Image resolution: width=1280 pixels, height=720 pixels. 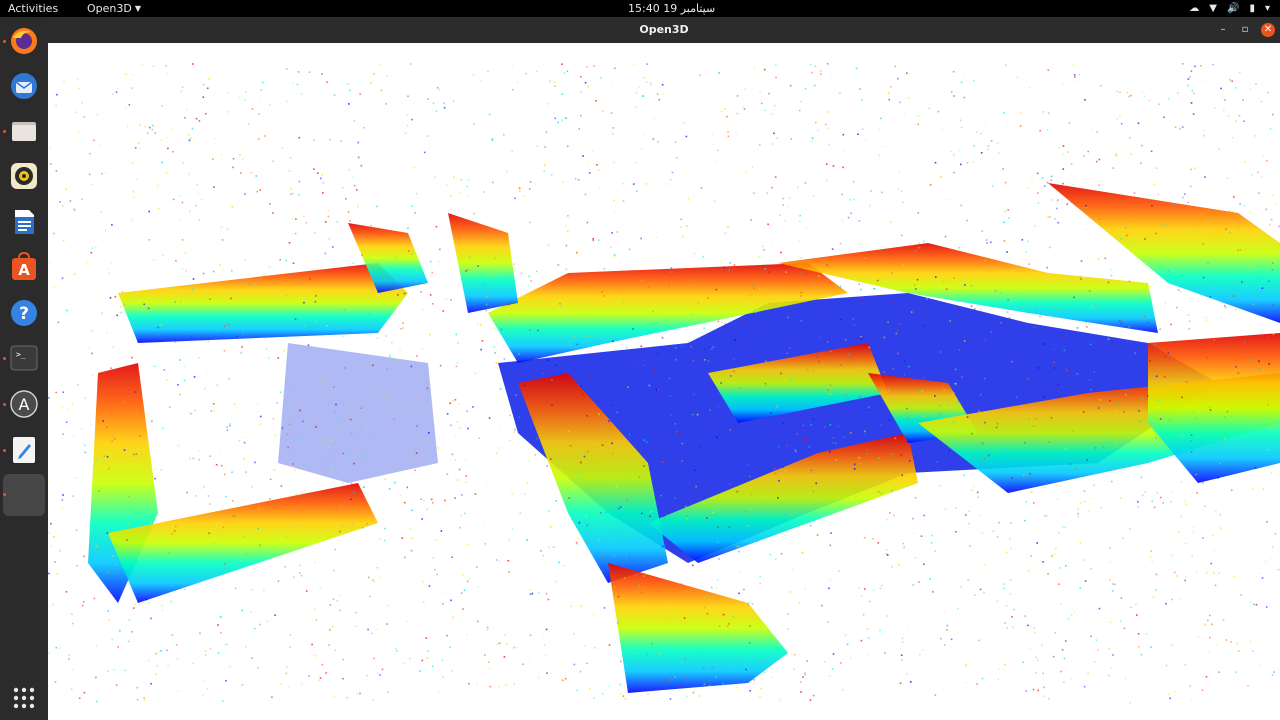 What do you see at coordinates (1194, 8) in the screenshot?
I see `cloud-icon: ☁` at bounding box center [1194, 8].